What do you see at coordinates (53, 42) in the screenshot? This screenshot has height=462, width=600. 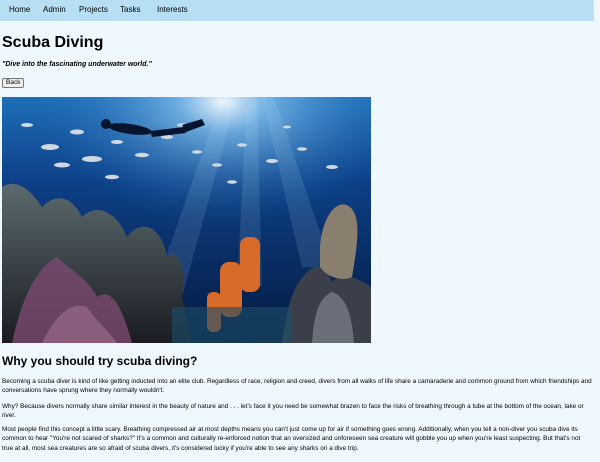 I see `page-title: Scuba Diving` at bounding box center [53, 42].